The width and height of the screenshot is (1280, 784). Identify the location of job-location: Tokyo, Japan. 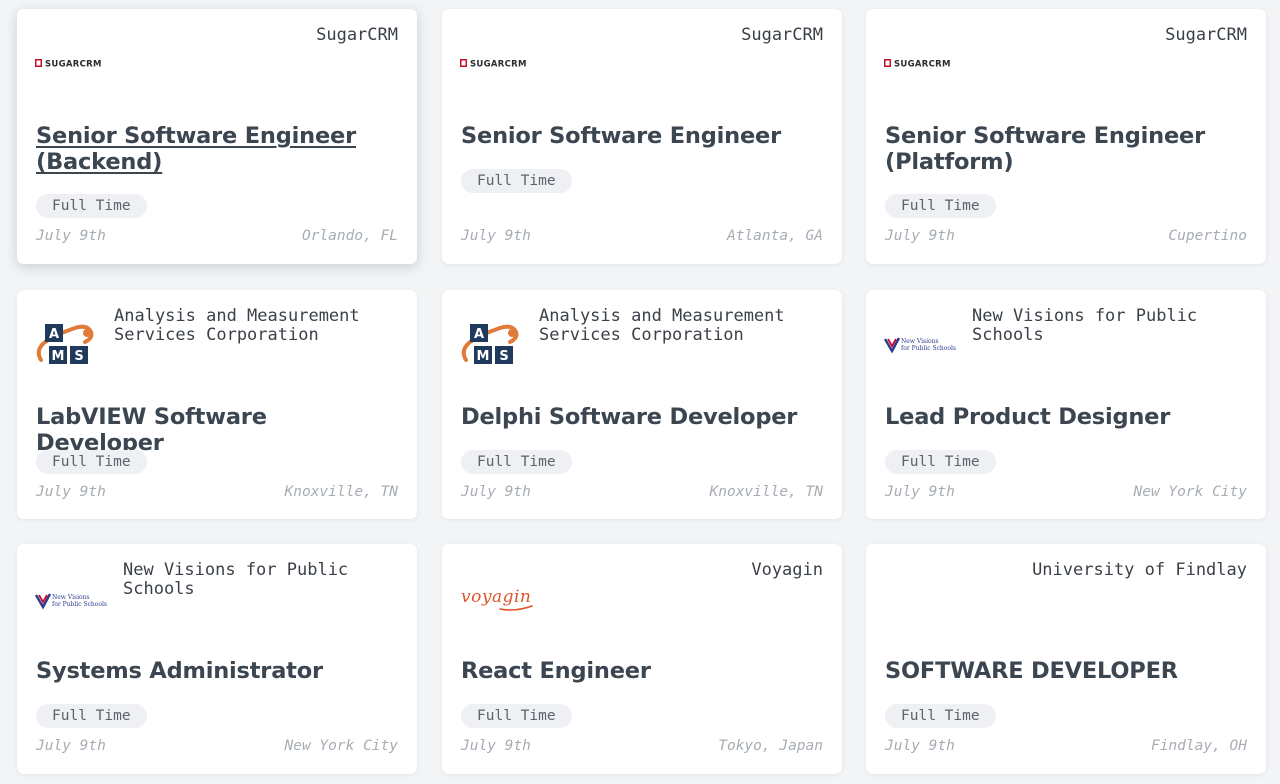
(770, 746).